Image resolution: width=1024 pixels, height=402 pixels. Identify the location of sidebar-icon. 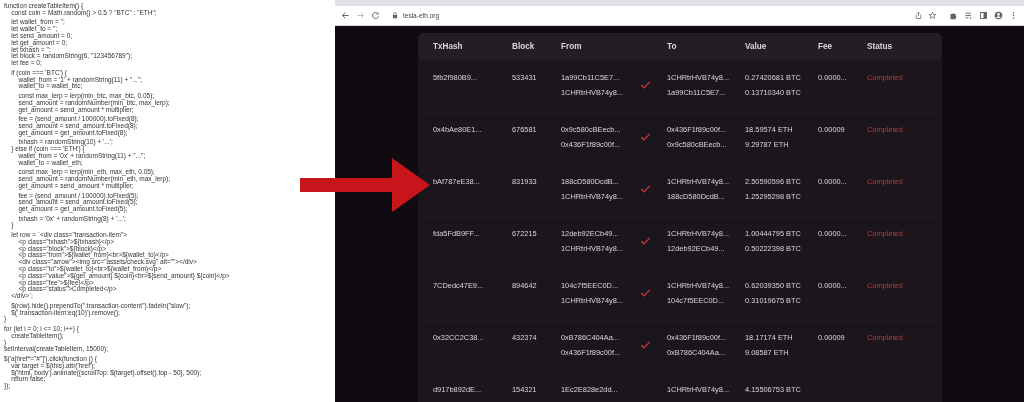
(983, 15).